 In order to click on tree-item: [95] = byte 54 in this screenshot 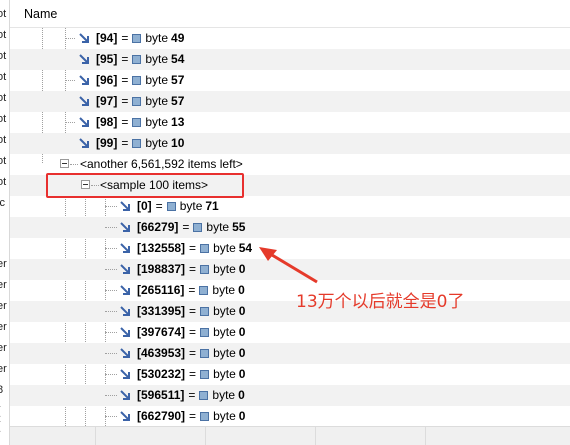, I will do `click(290, 59)`.